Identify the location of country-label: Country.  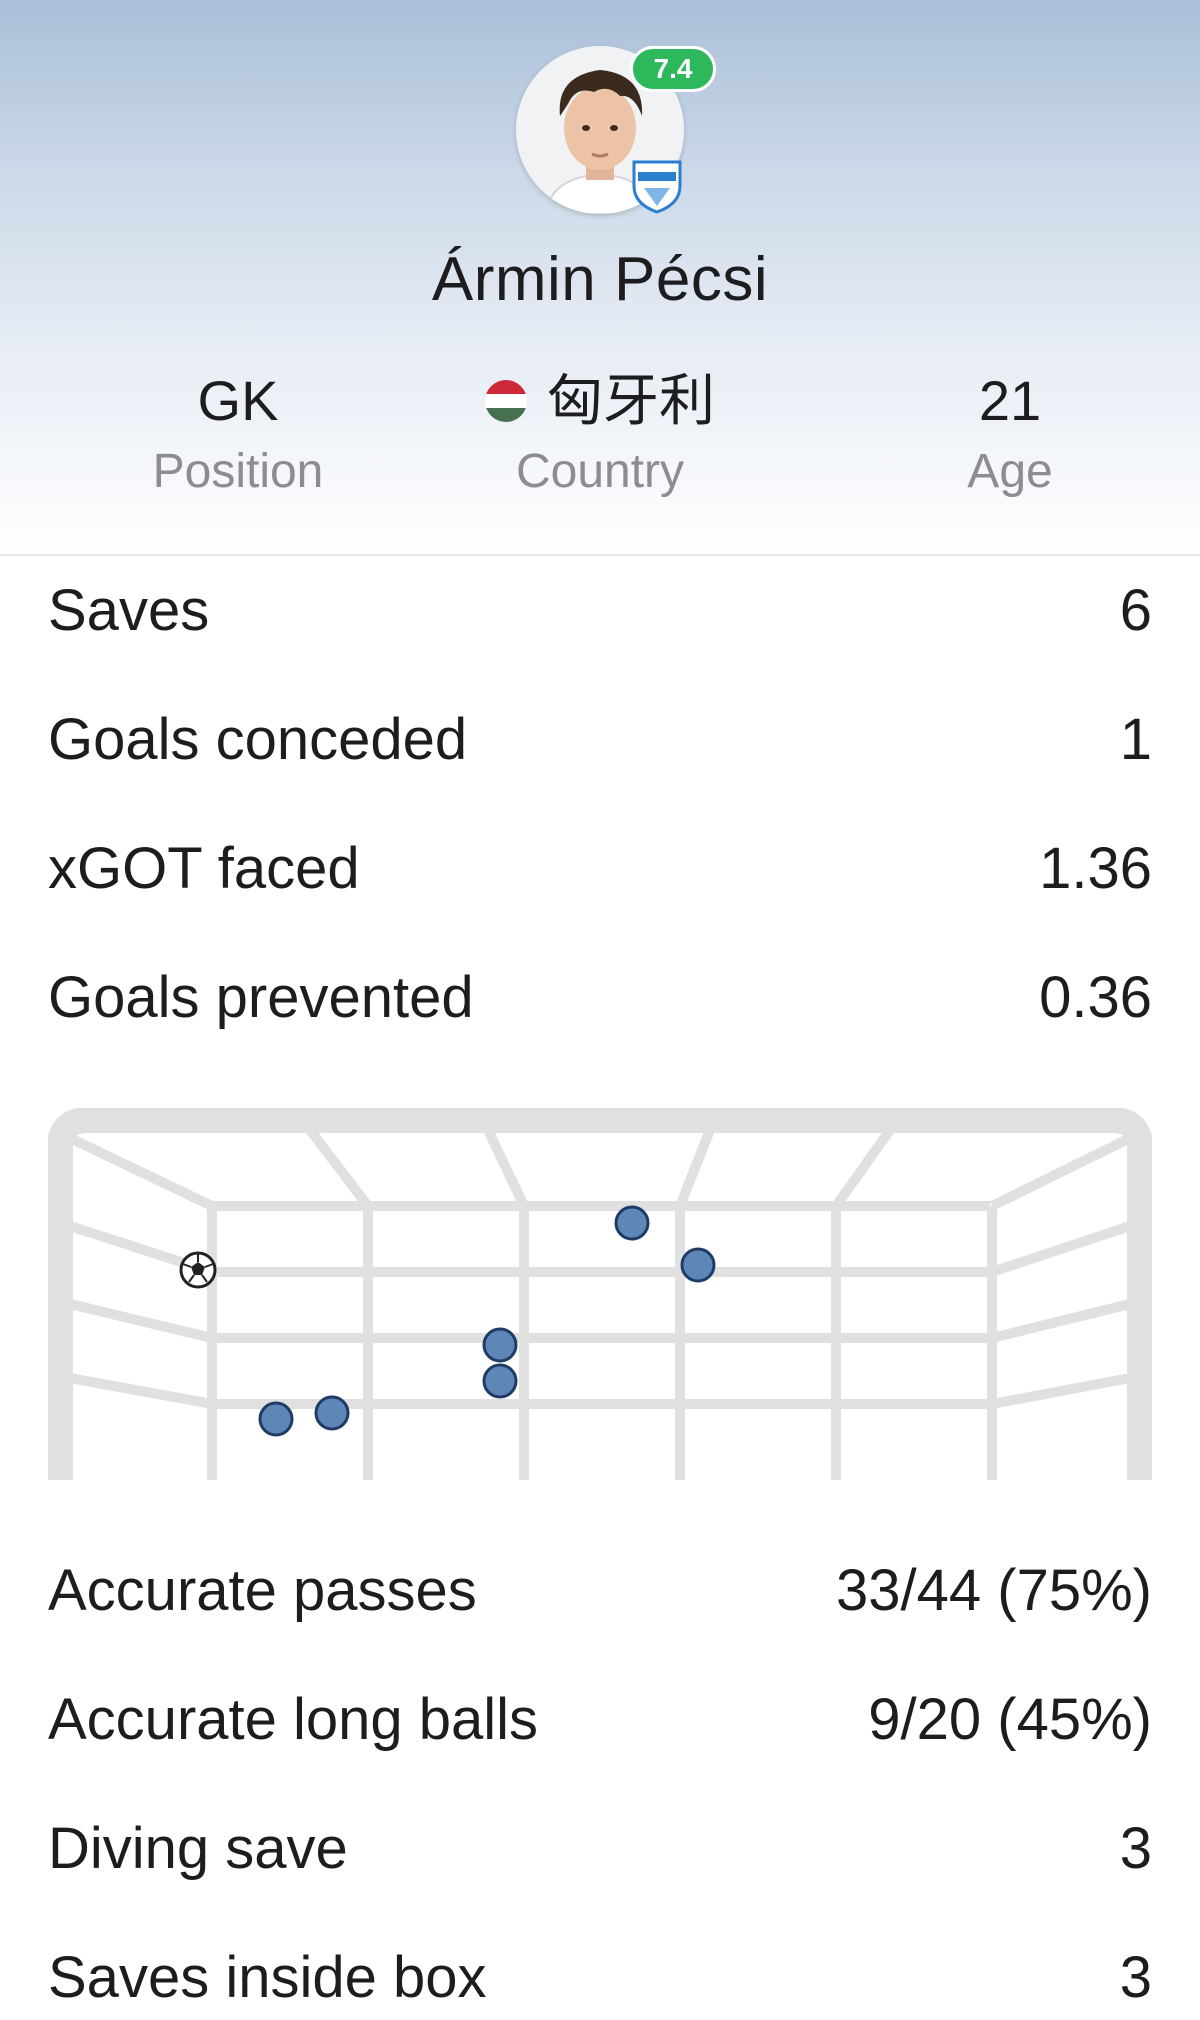
(600, 471).